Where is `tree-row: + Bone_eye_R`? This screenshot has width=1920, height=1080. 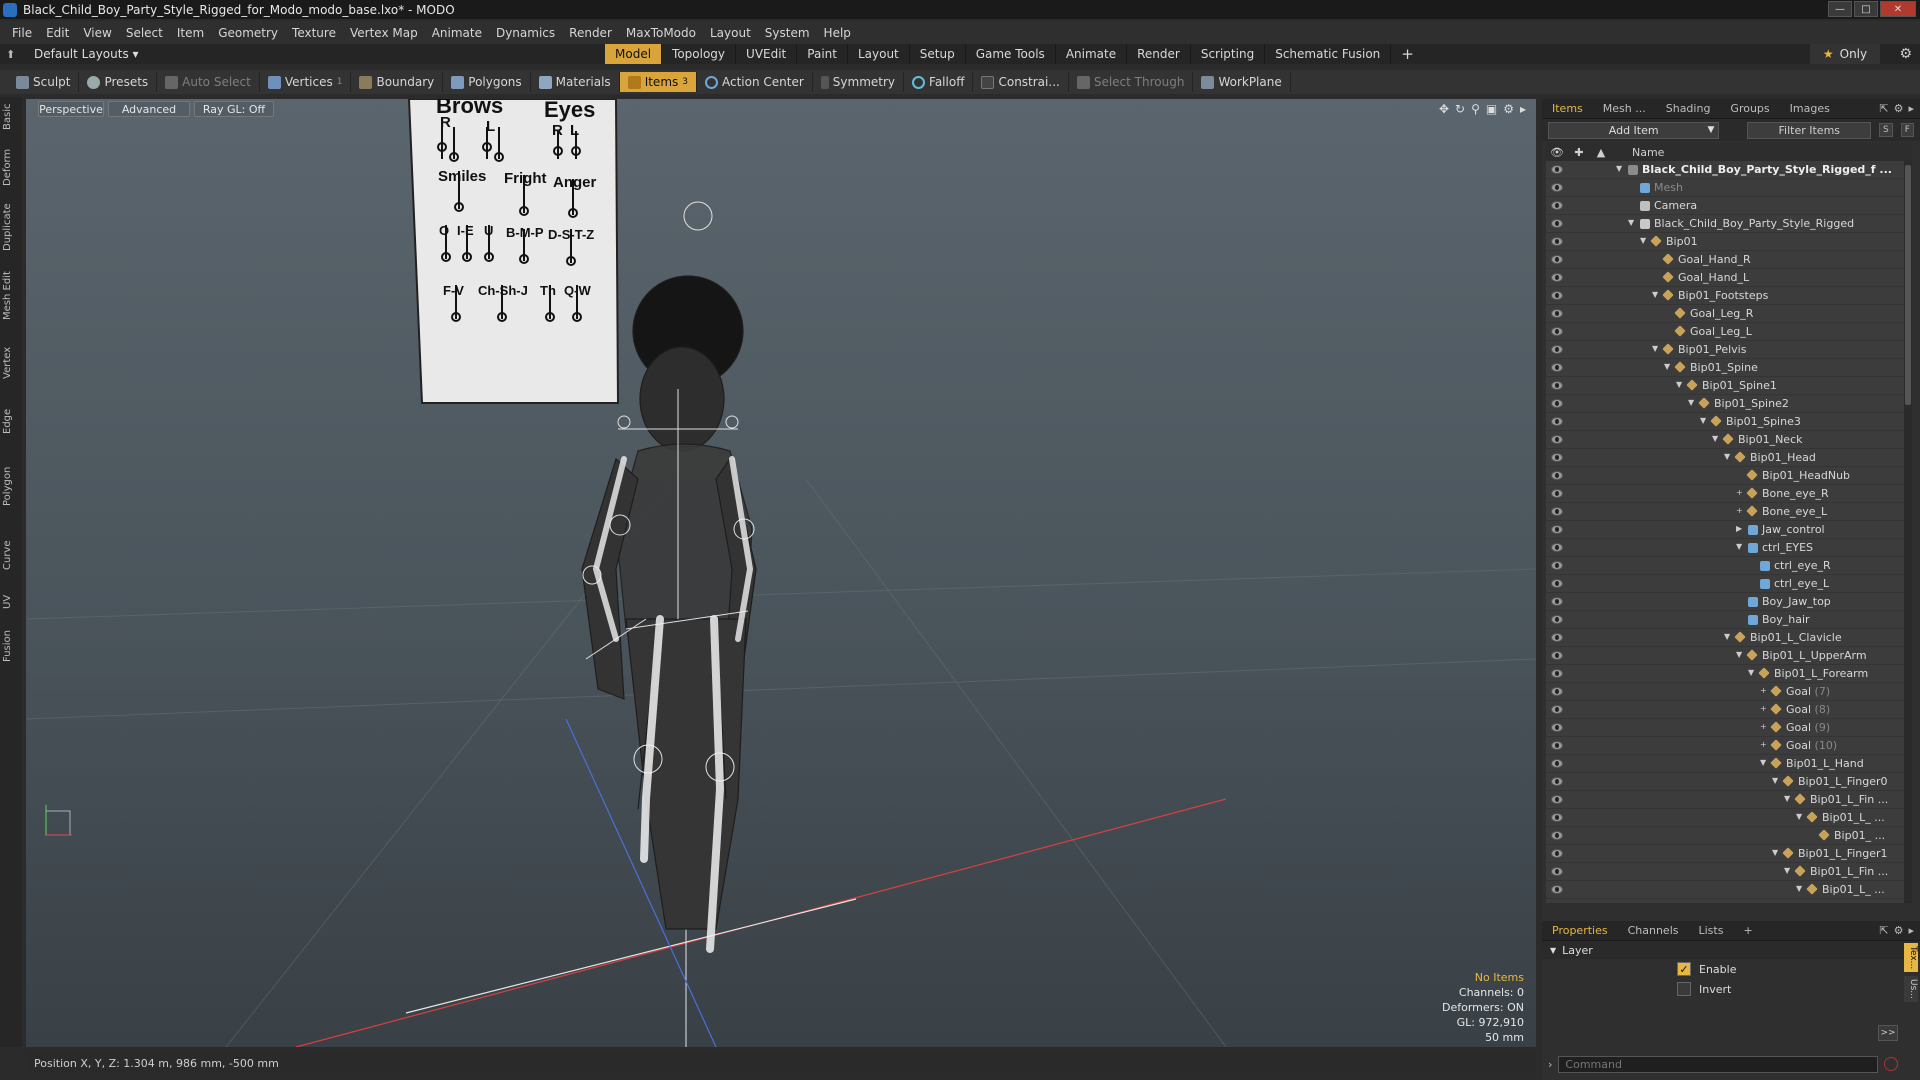 tree-row: + Bone_eye_R is located at coordinates (1729, 494).